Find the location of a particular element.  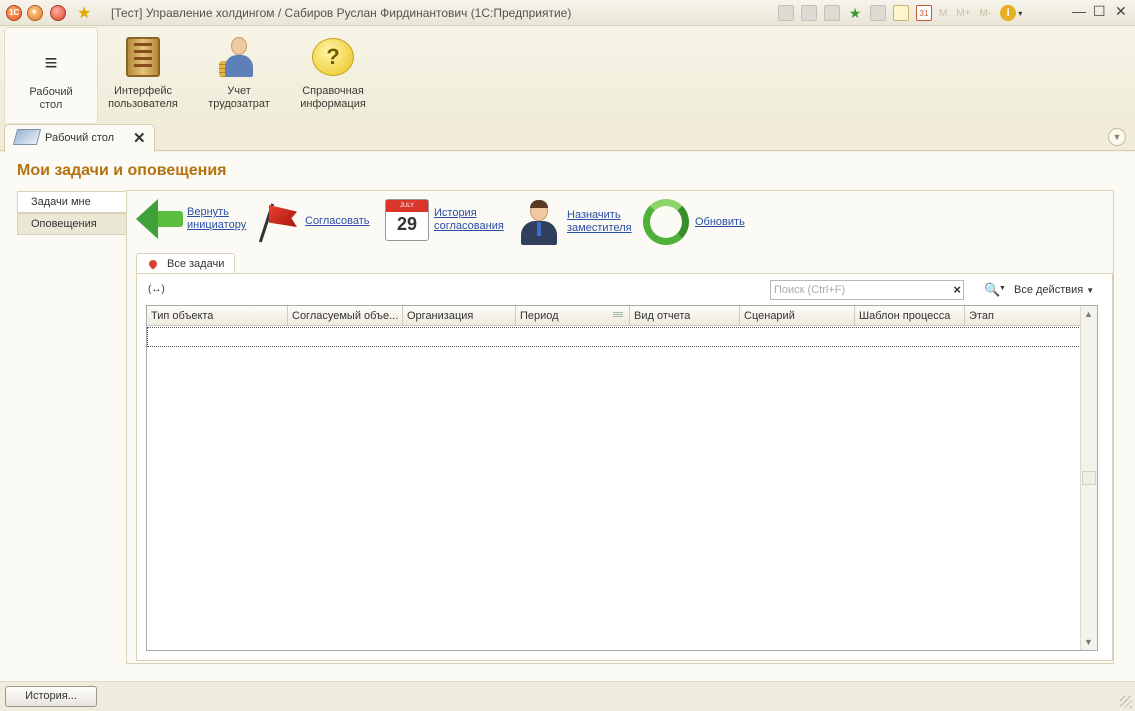

back-arrow-icon is located at coordinates (160, 219).